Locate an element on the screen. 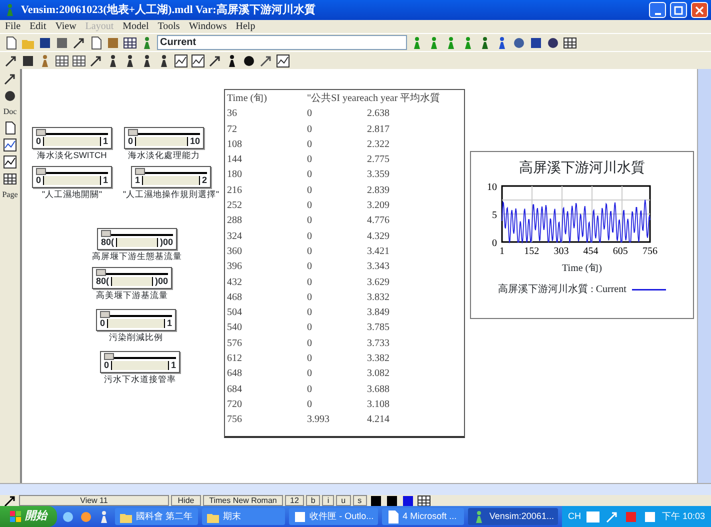  slider-label: "人工濕地操作規則選擇" is located at coordinates (171, 194).